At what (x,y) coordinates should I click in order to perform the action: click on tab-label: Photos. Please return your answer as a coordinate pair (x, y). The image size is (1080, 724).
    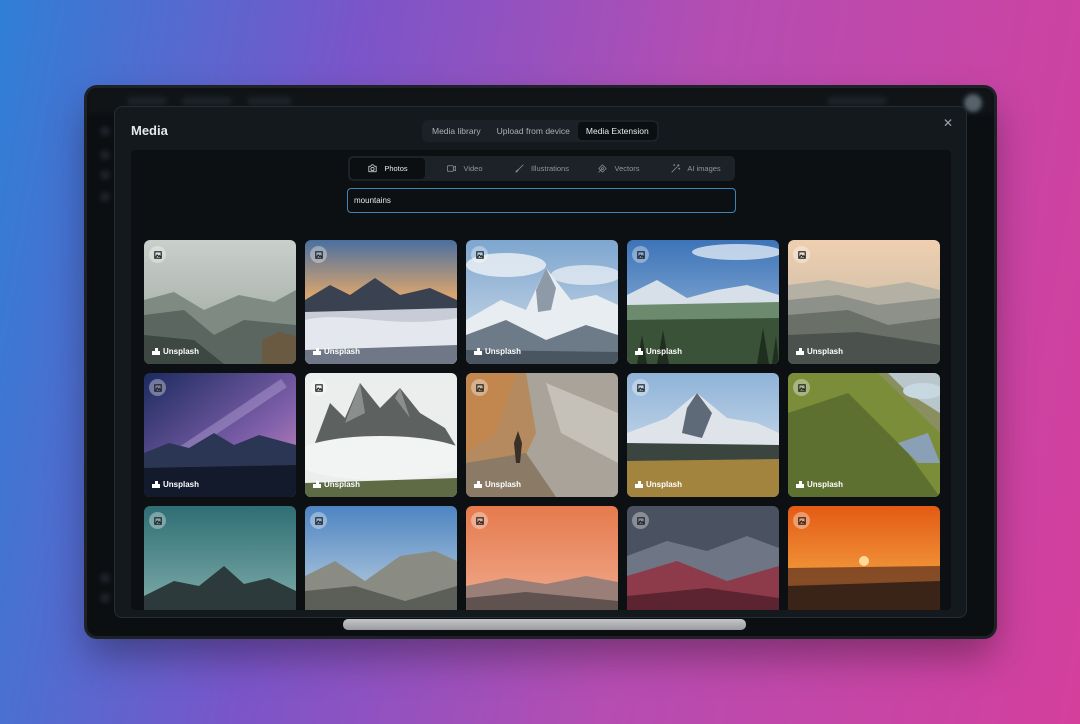
    Looking at the image, I should click on (396, 168).